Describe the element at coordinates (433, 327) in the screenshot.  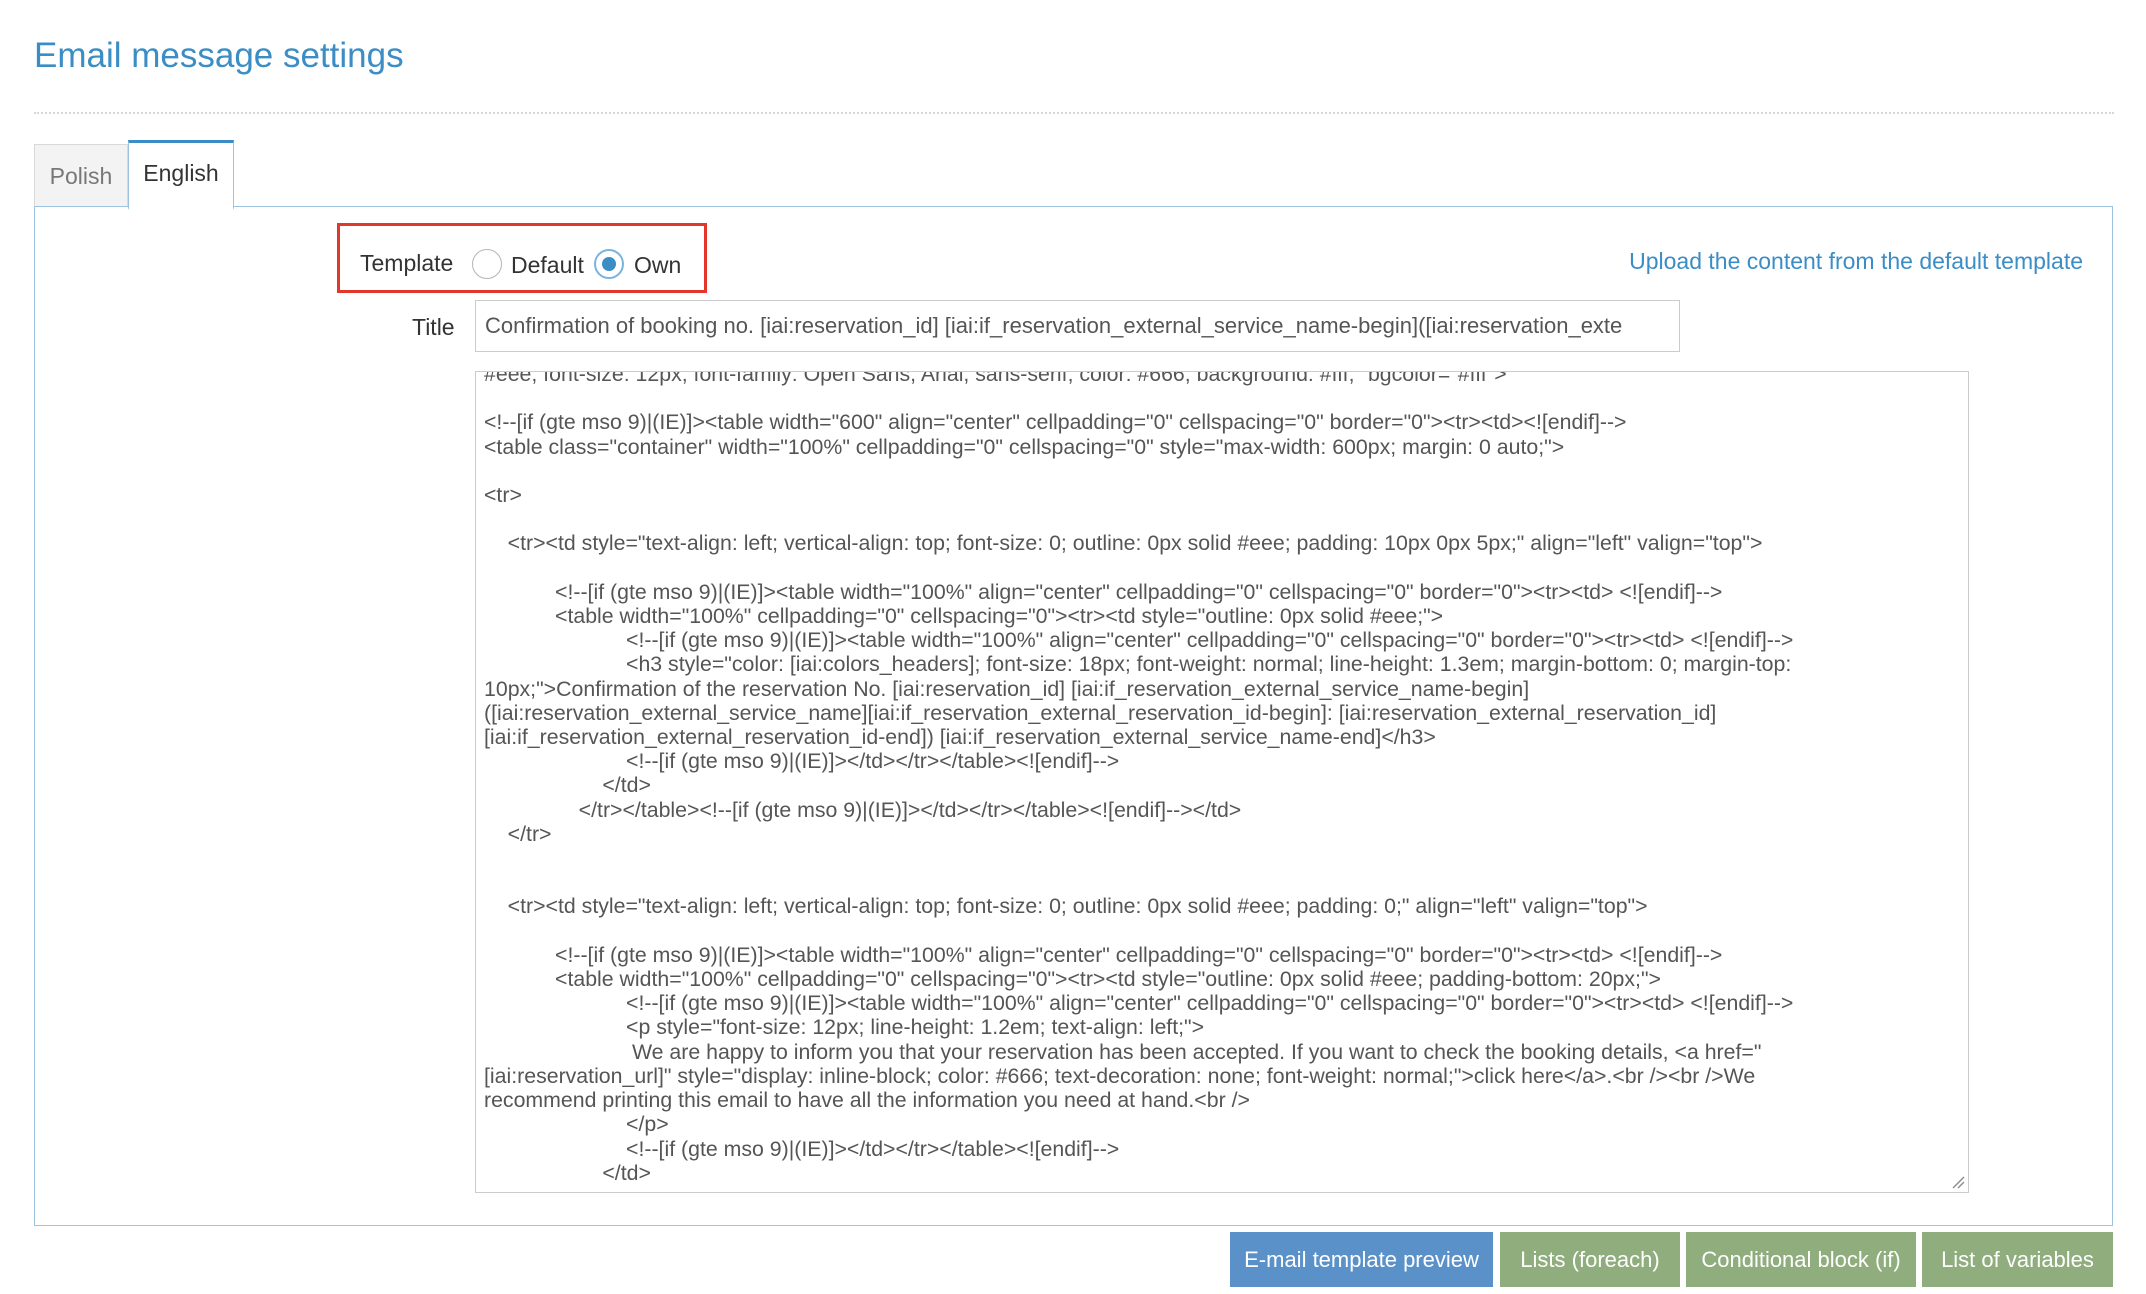
I see `title-label: Title` at that location.